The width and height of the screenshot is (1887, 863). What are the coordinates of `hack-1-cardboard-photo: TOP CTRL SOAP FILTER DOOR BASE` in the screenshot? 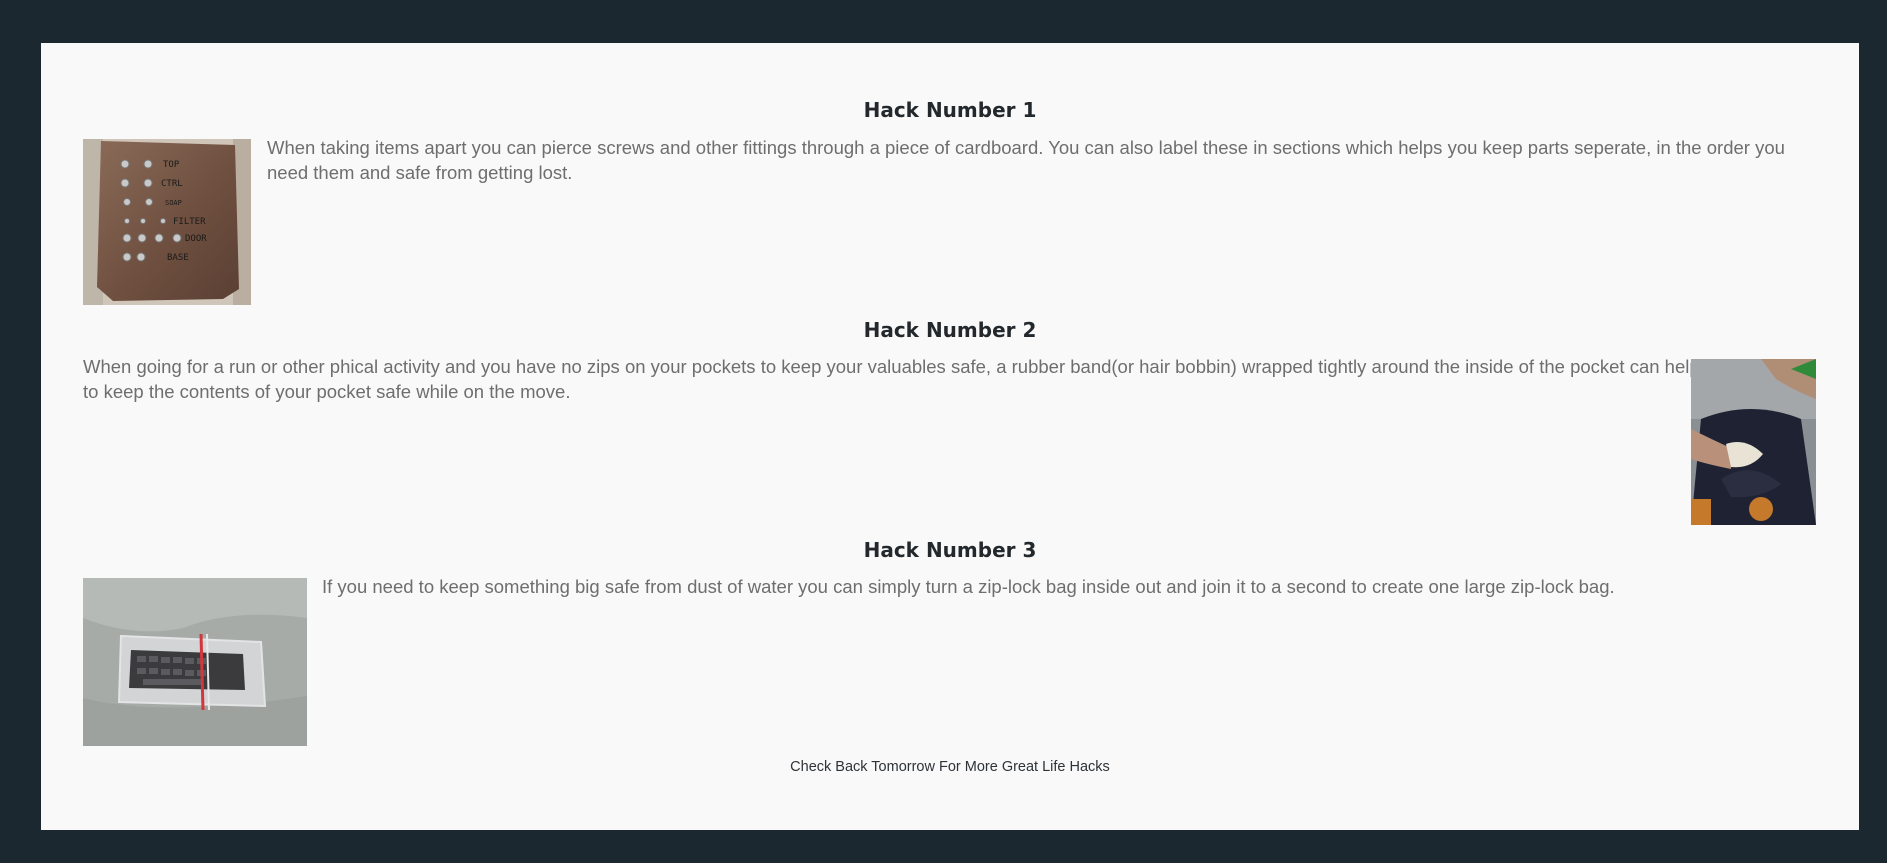 It's located at (167, 222).